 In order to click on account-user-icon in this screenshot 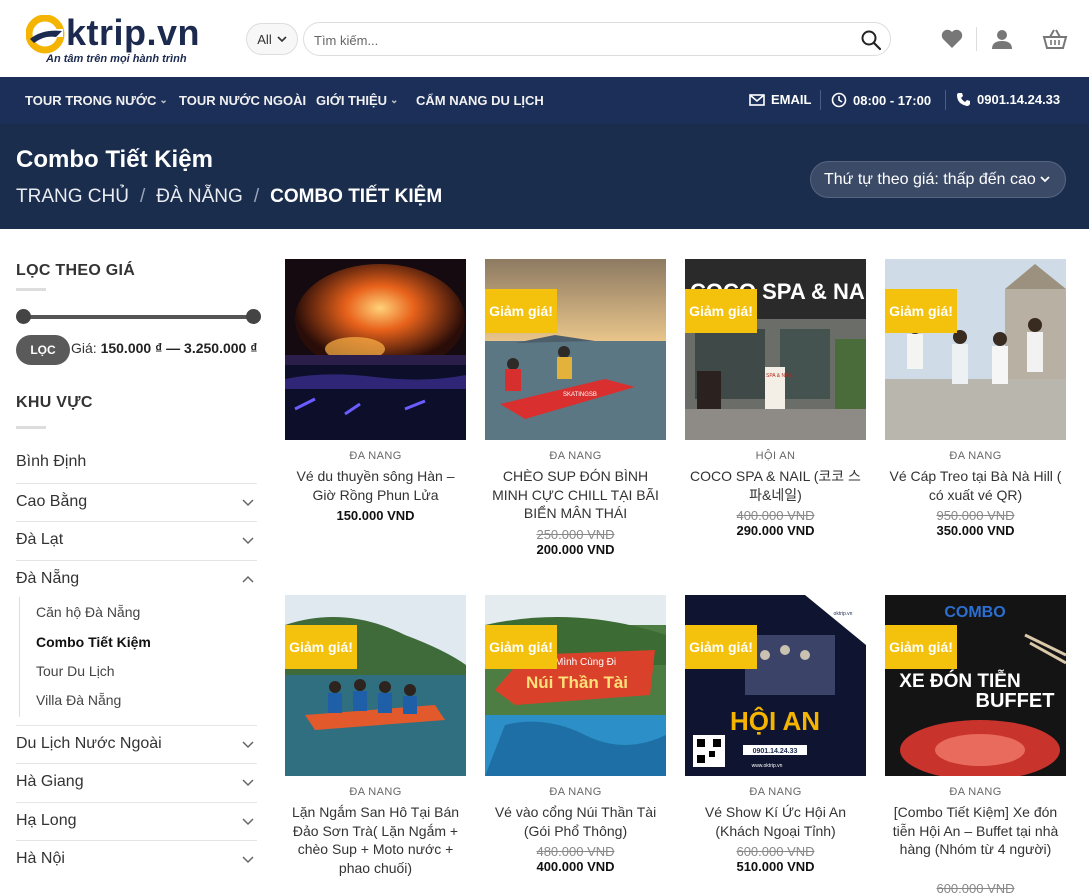, I will do `click(1002, 39)`.